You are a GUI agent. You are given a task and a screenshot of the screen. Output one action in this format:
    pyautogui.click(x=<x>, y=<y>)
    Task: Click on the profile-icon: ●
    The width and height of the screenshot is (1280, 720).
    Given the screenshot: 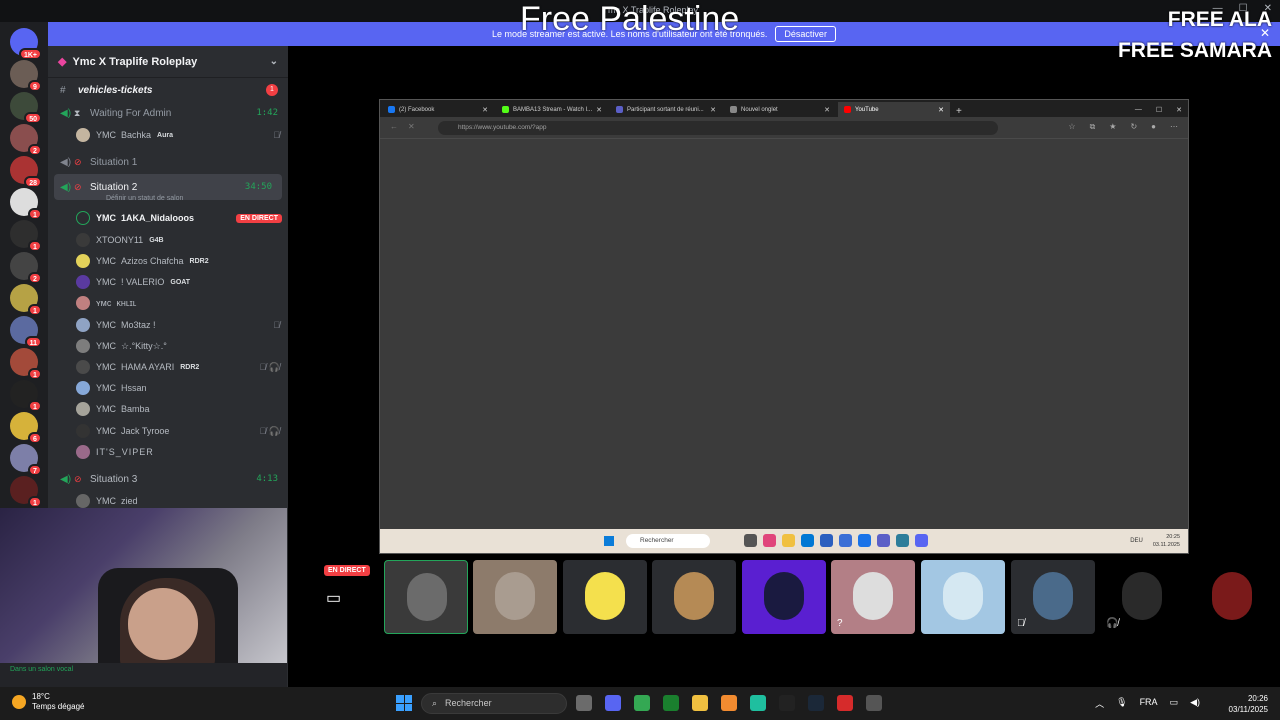 What is the action you would take?
    pyautogui.click(x=1153, y=127)
    